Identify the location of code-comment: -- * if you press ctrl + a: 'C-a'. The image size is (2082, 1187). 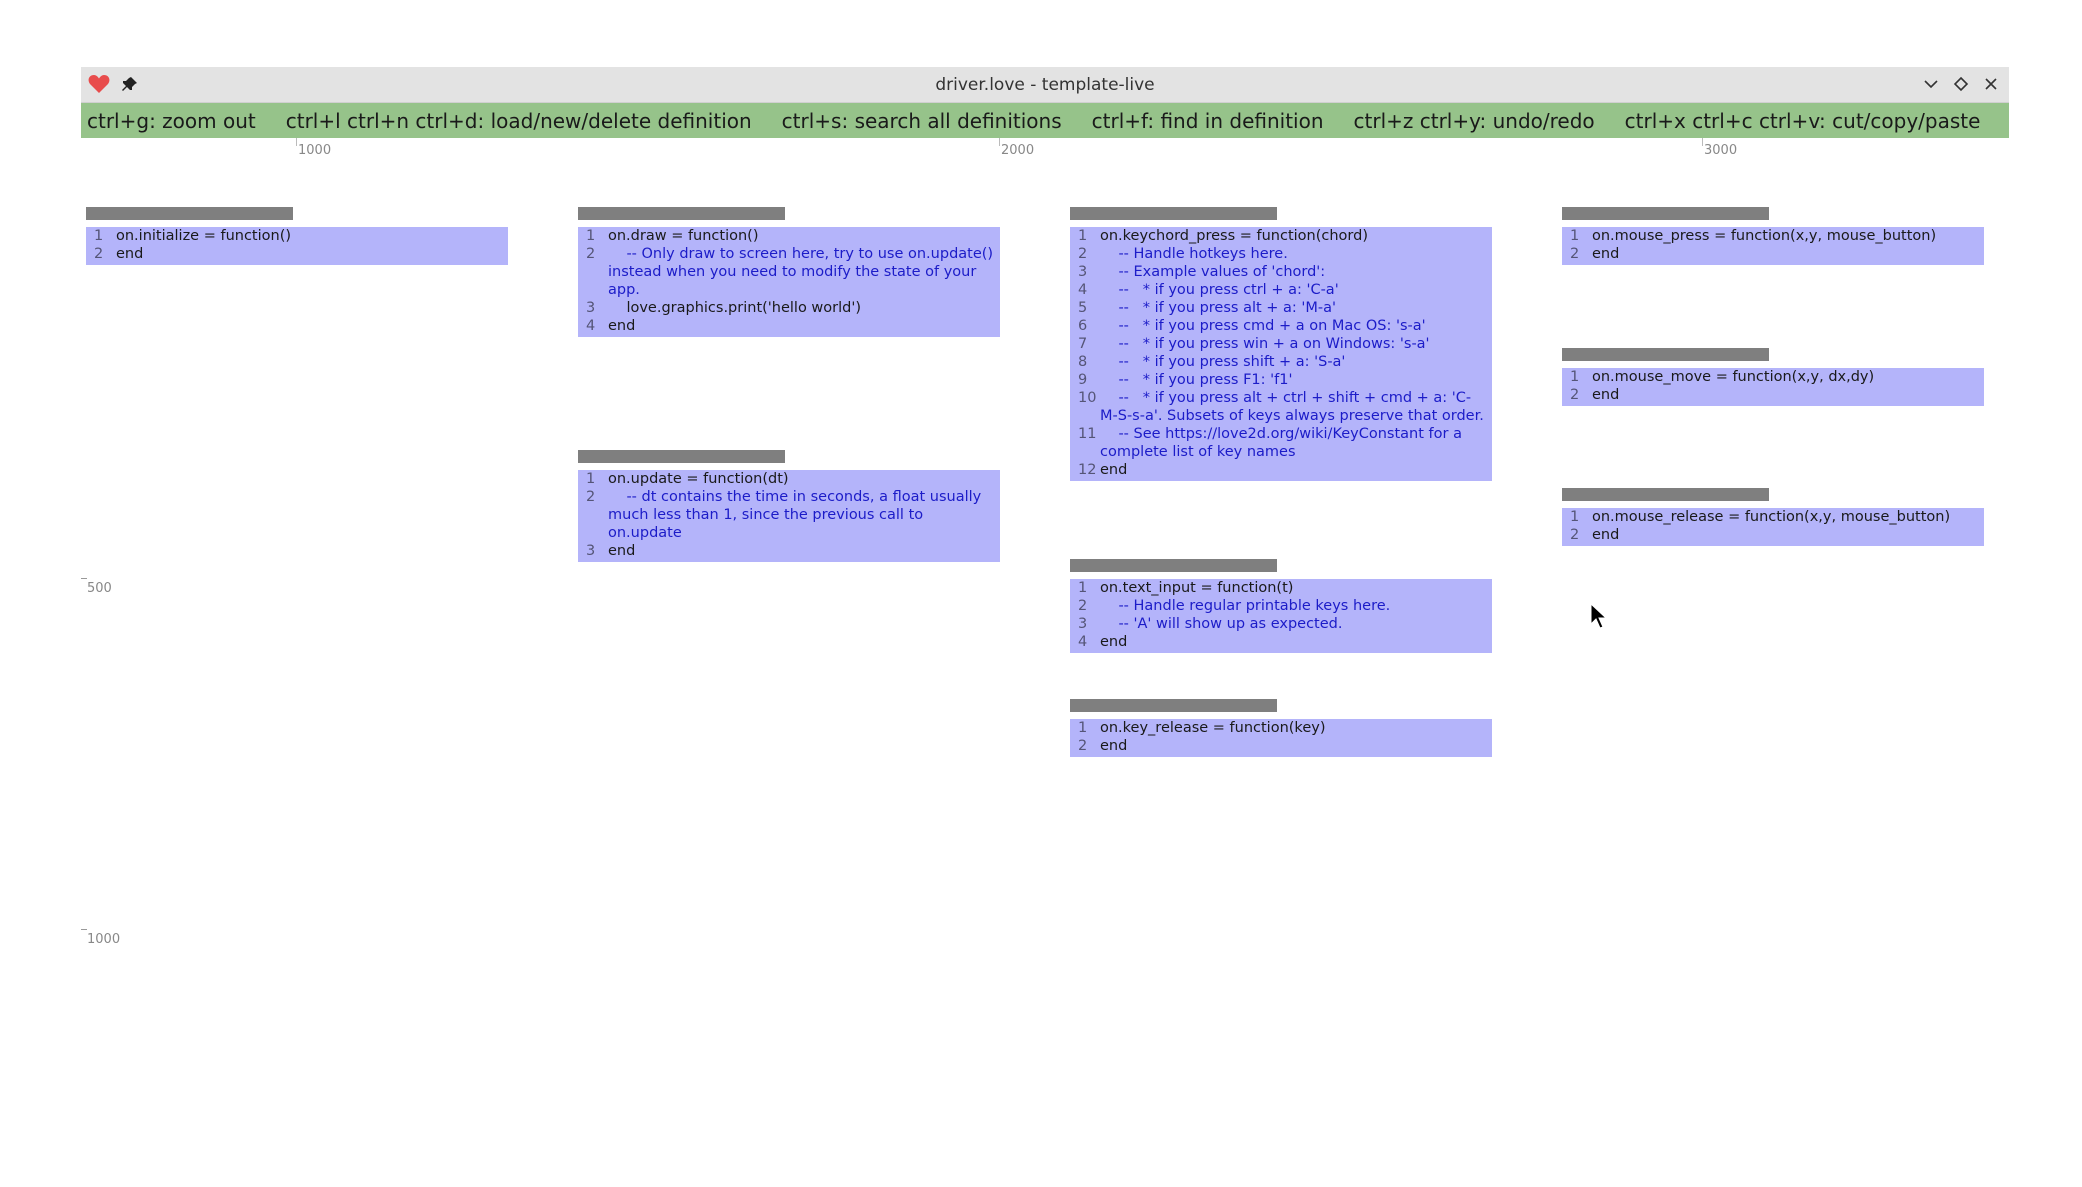
(1296, 290).